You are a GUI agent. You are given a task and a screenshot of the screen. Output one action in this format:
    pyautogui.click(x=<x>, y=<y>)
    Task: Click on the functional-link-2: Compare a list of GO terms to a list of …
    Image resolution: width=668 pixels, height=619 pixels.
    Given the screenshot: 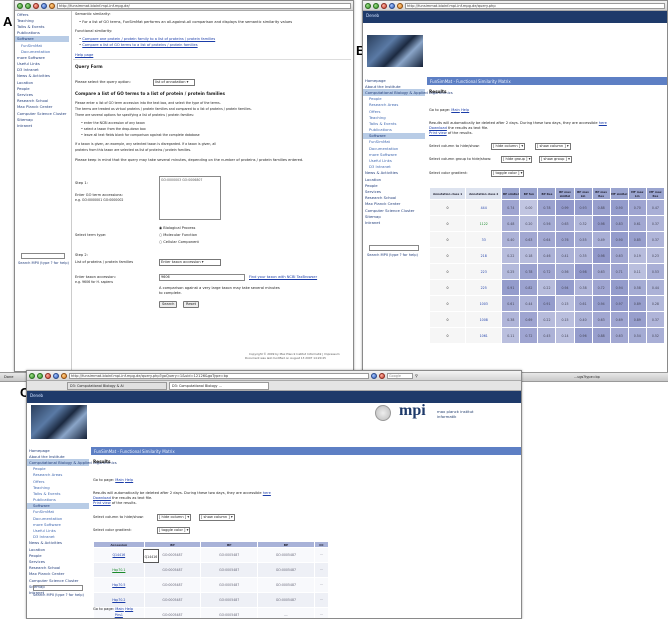 What is the action you would take?
    pyautogui.click(x=139, y=45)
    